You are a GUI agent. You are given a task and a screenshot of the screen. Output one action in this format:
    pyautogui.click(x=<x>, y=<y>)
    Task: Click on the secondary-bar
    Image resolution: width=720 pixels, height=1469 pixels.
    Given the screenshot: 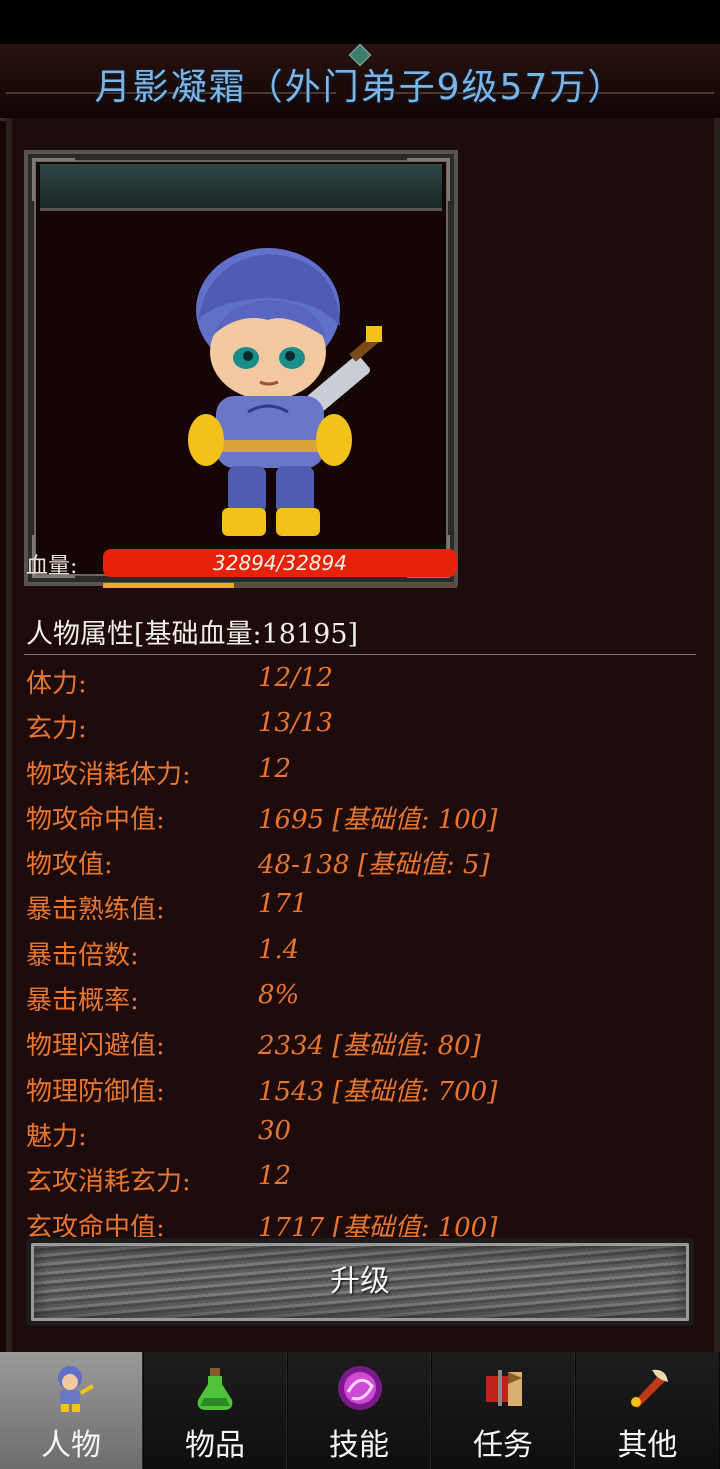 What is the action you would take?
    pyautogui.click(x=280, y=585)
    